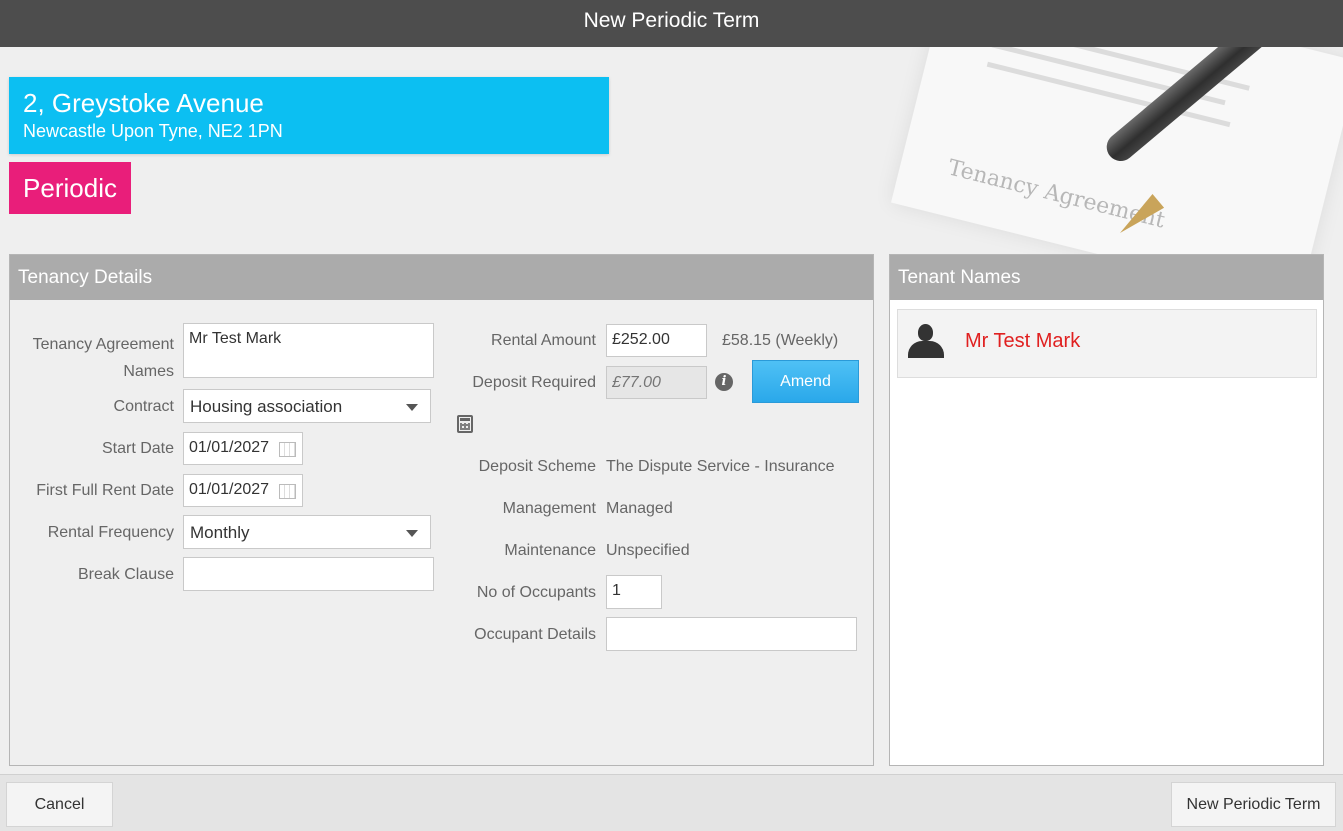 The width and height of the screenshot is (1343, 831). I want to click on address-line-1: 2, Greystoke Avenue, so click(143, 103).